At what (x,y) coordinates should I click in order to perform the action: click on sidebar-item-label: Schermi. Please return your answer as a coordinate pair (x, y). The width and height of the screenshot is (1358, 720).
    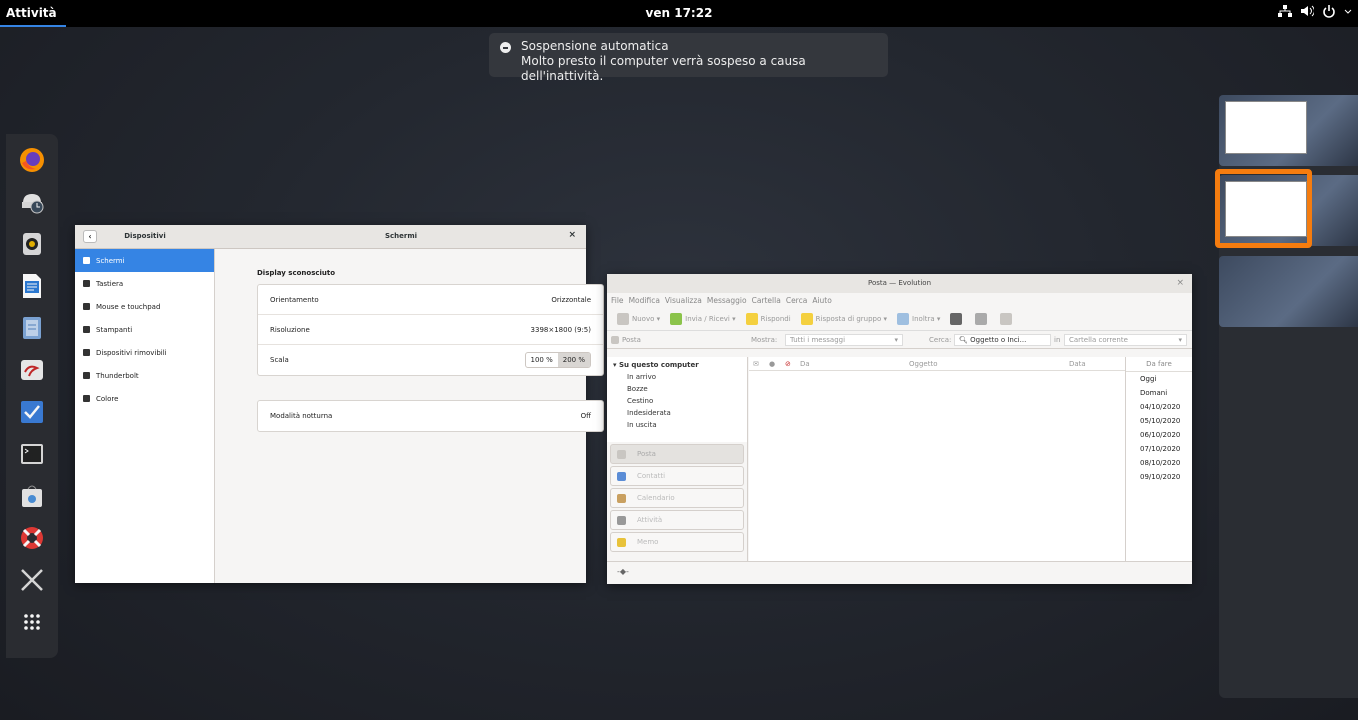
    Looking at the image, I should click on (110, 260).